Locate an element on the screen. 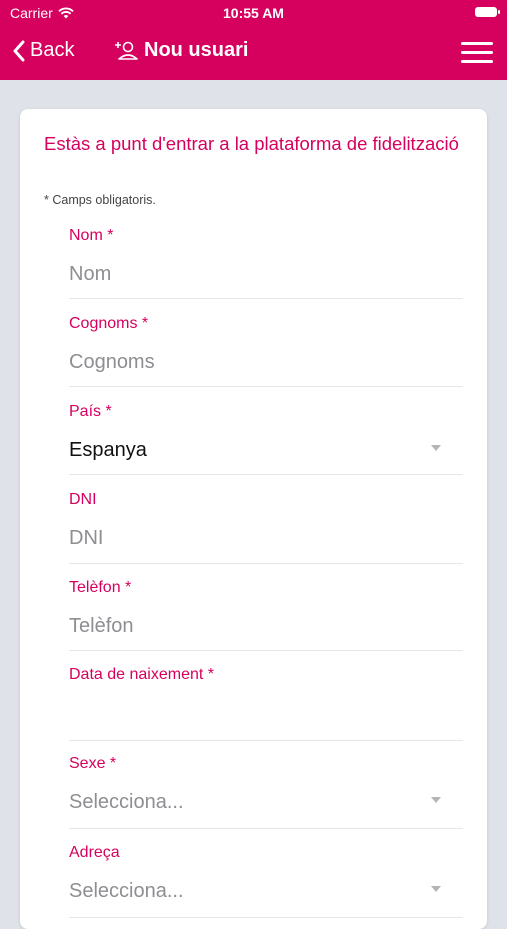 The height and width of the screenshot is (929, 507). field-label: Nom * is located at coordinates (91, 235).